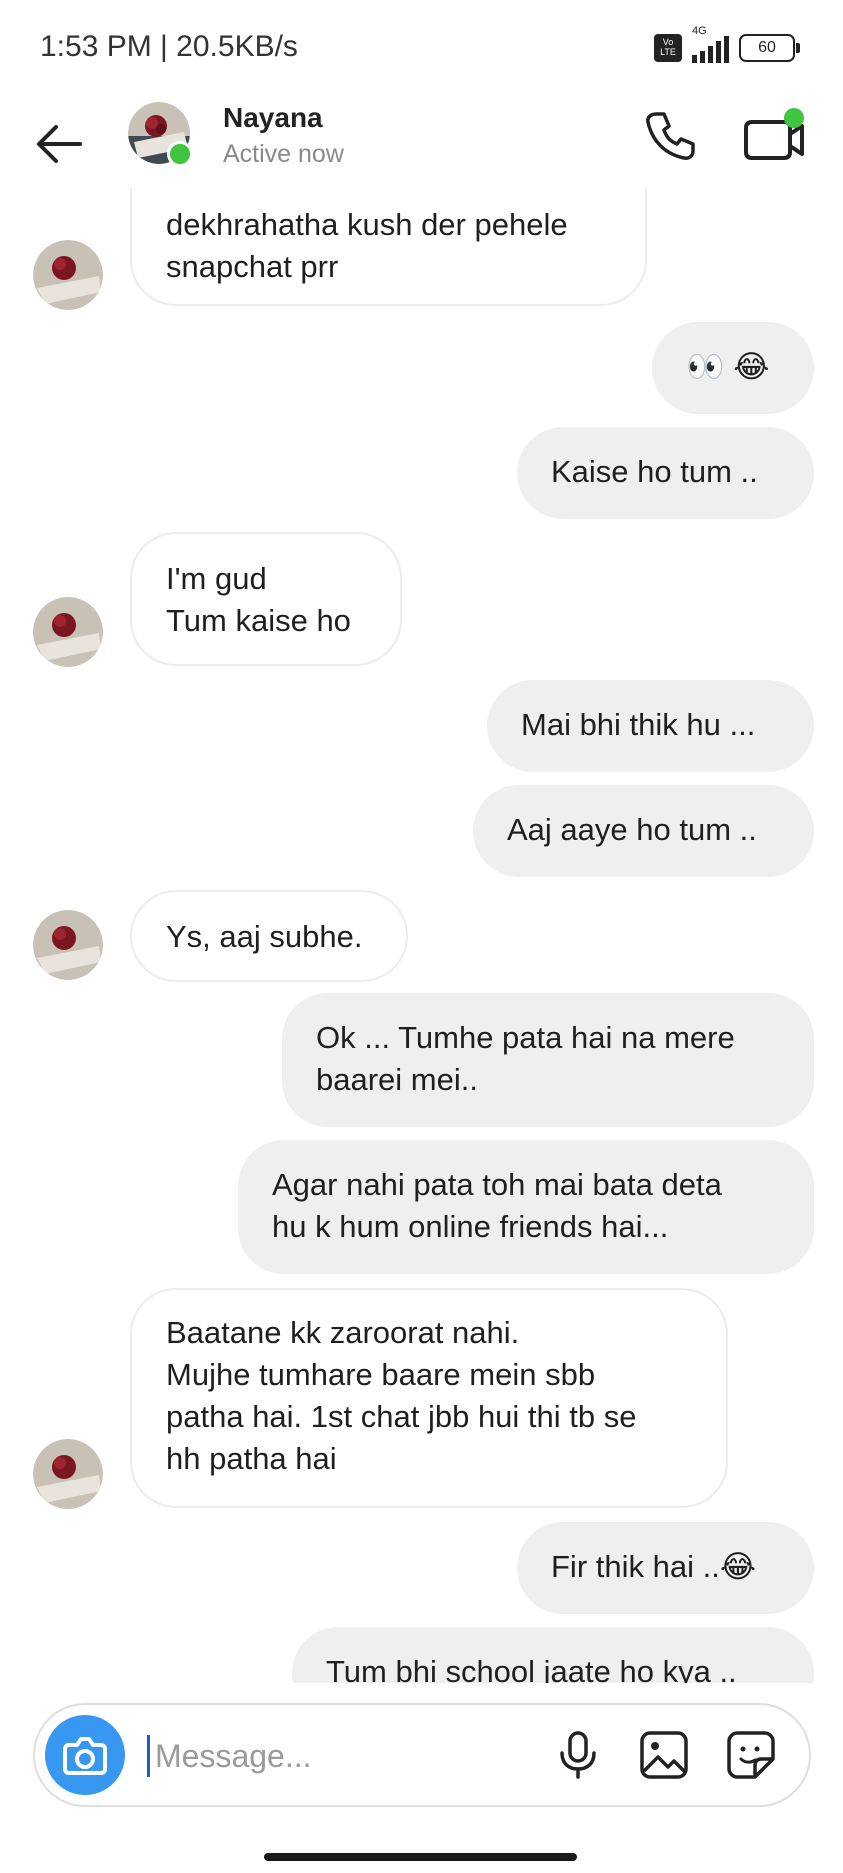 The height and width of the screenshot is (1873, 843). Describe the element at coordinates (283, 154) in the screenshot. I see `active-status: Active now` at that location.